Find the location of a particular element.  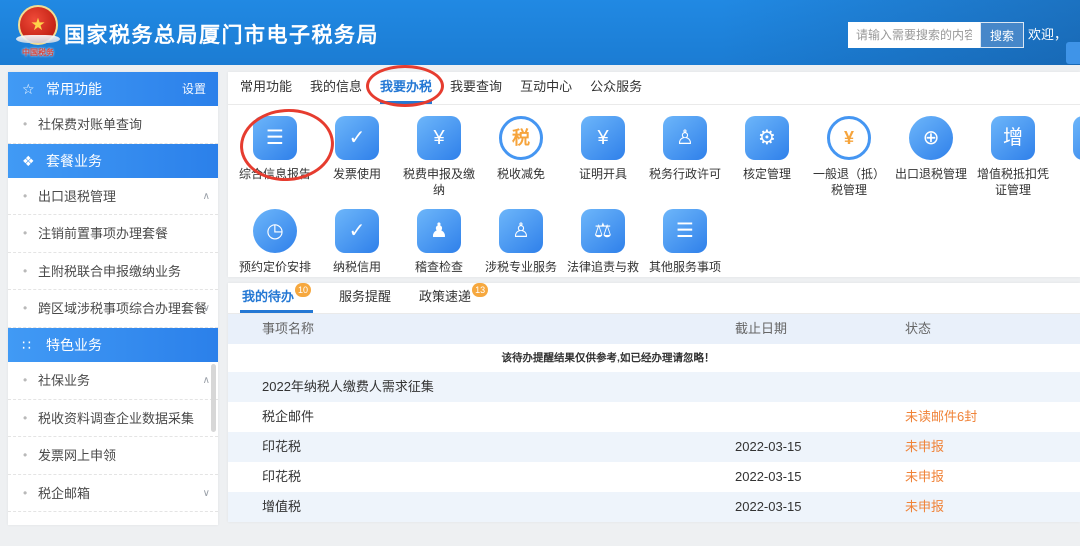

todo-tab: 我的待办 10 is located at coordinates (277, 298).